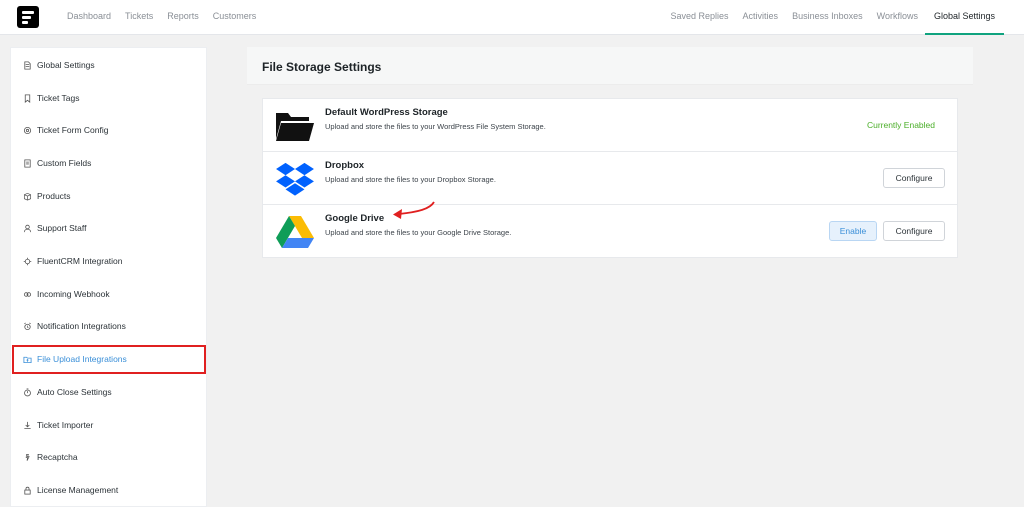 The height and width of the screenshot is (507, 1024). What do you see at coordinates (827, 17) in the screenshot?
I see `nav-business-inboxes: Business Inboxes` at bounding box center [827, 17].